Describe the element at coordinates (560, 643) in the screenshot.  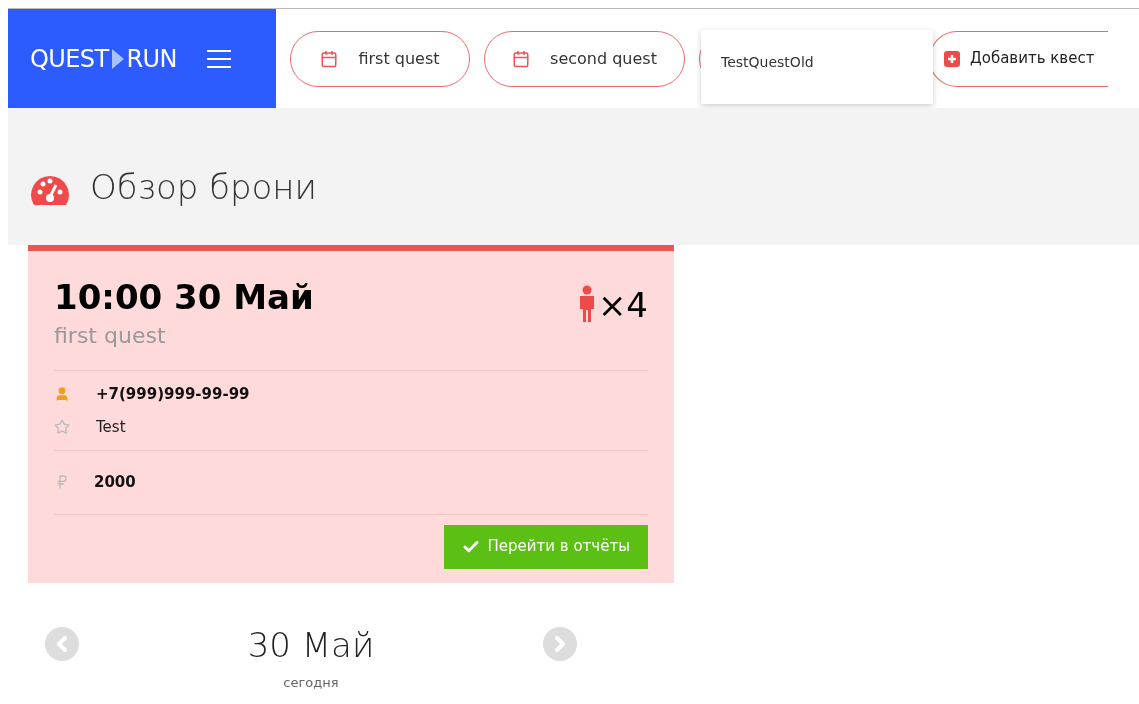
I see `next-button` at that location.